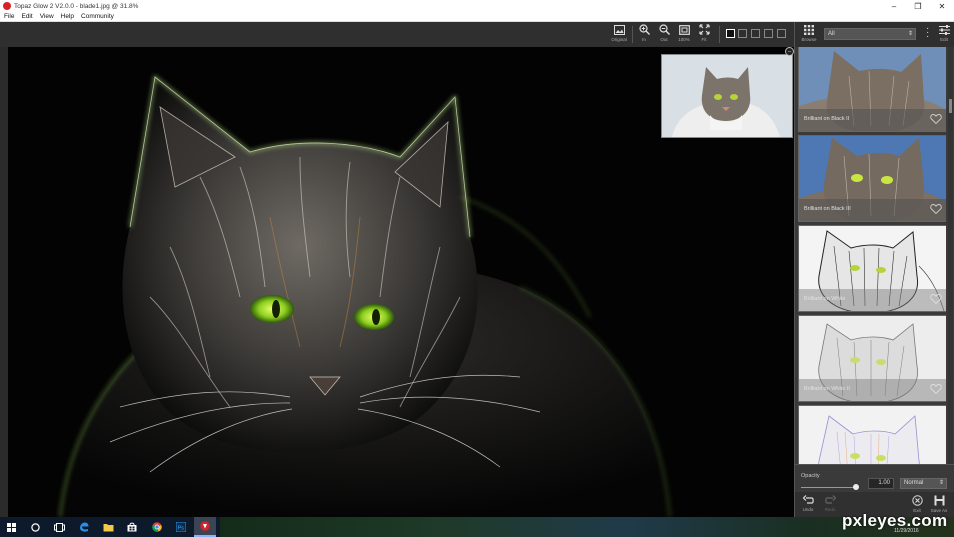 This screenshot has height=537, width=954. I want to click on preset-caption: Brilliant on White, so click(872, 300).